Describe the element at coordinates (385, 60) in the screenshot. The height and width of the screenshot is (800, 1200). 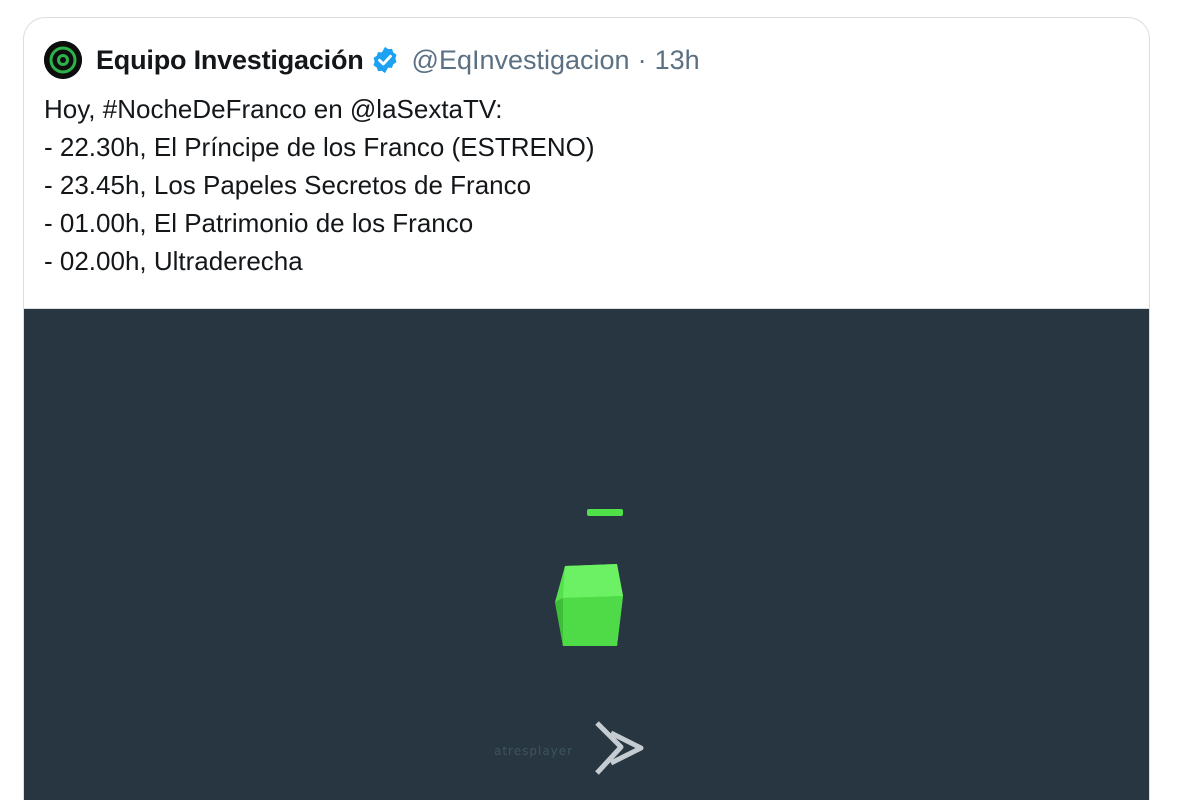
I see `verified-badge-icon` at that location.